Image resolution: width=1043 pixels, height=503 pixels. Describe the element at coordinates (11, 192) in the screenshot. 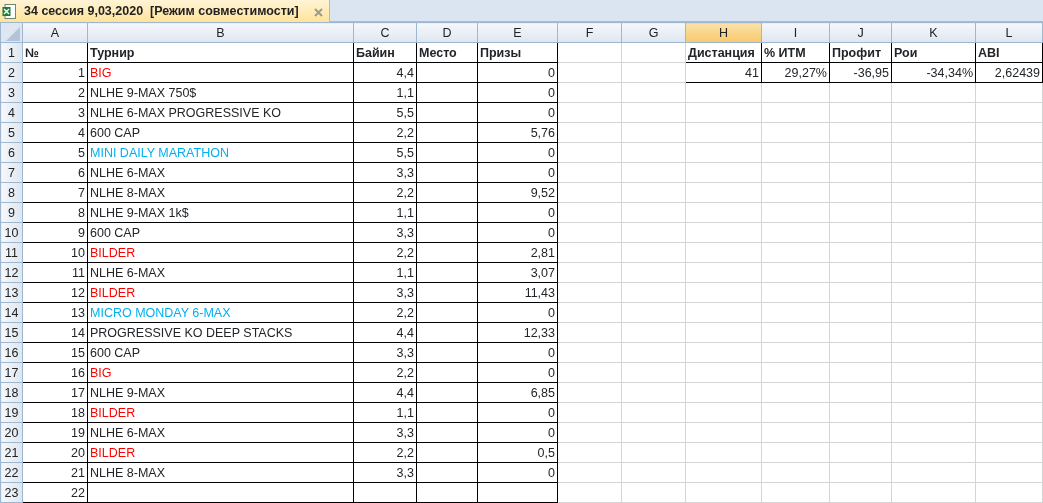

I see `row-header: 8` at that location.